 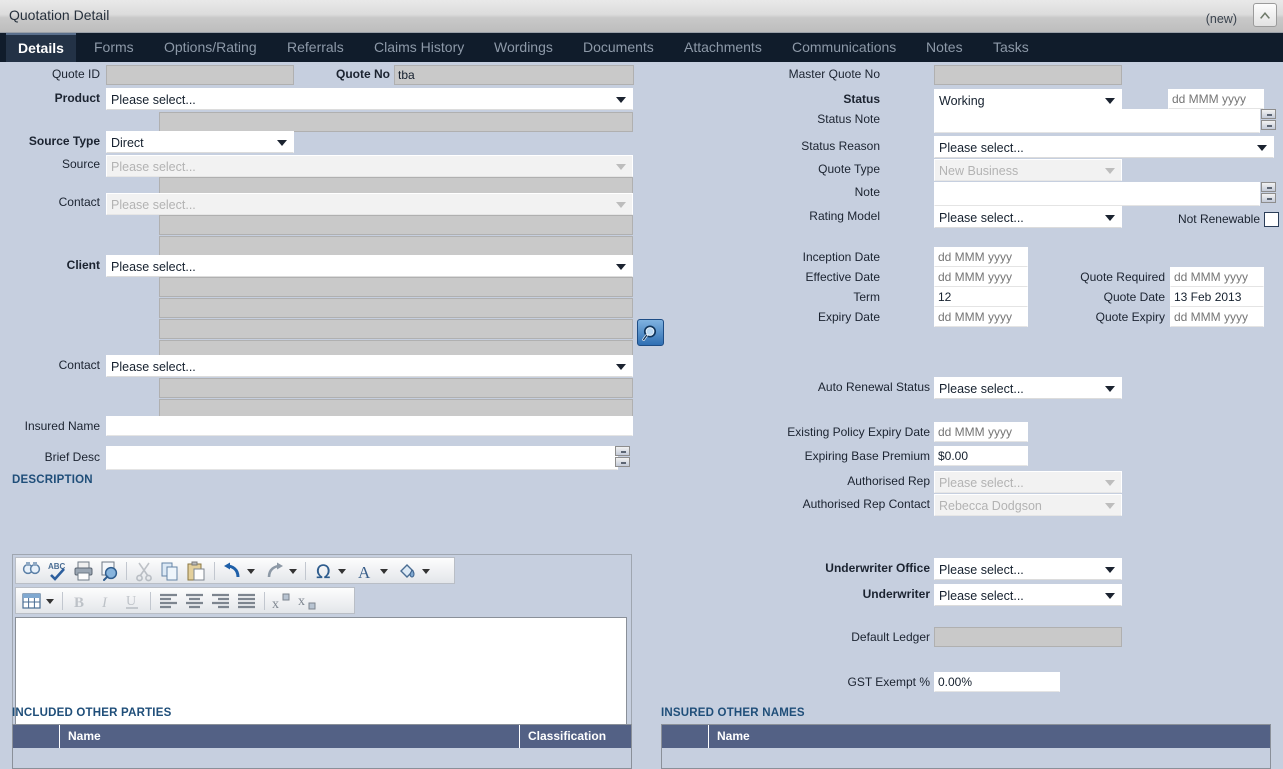 I want to click on tab-forms: Forms, so click(x=114, y=47).